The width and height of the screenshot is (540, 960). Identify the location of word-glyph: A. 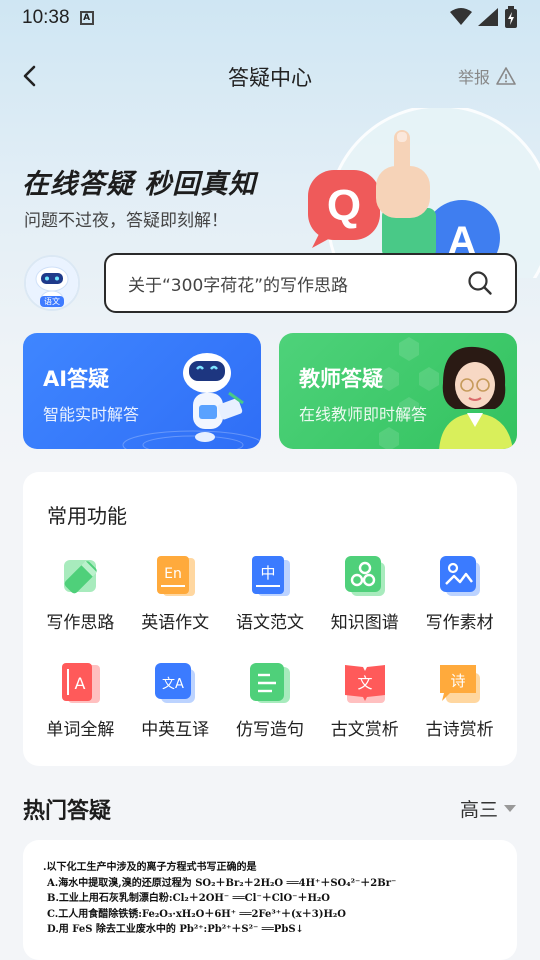
(80, 683).